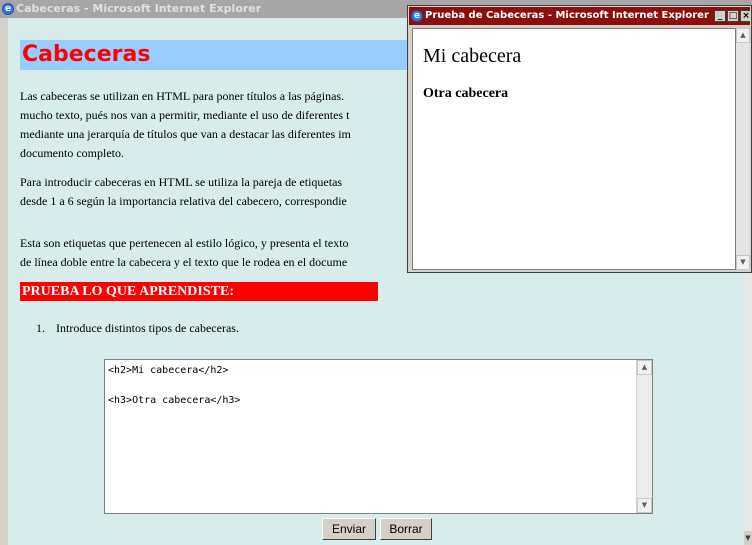  I want to click on popup-h2-heading: Mi cabecera, so click(472, 56).